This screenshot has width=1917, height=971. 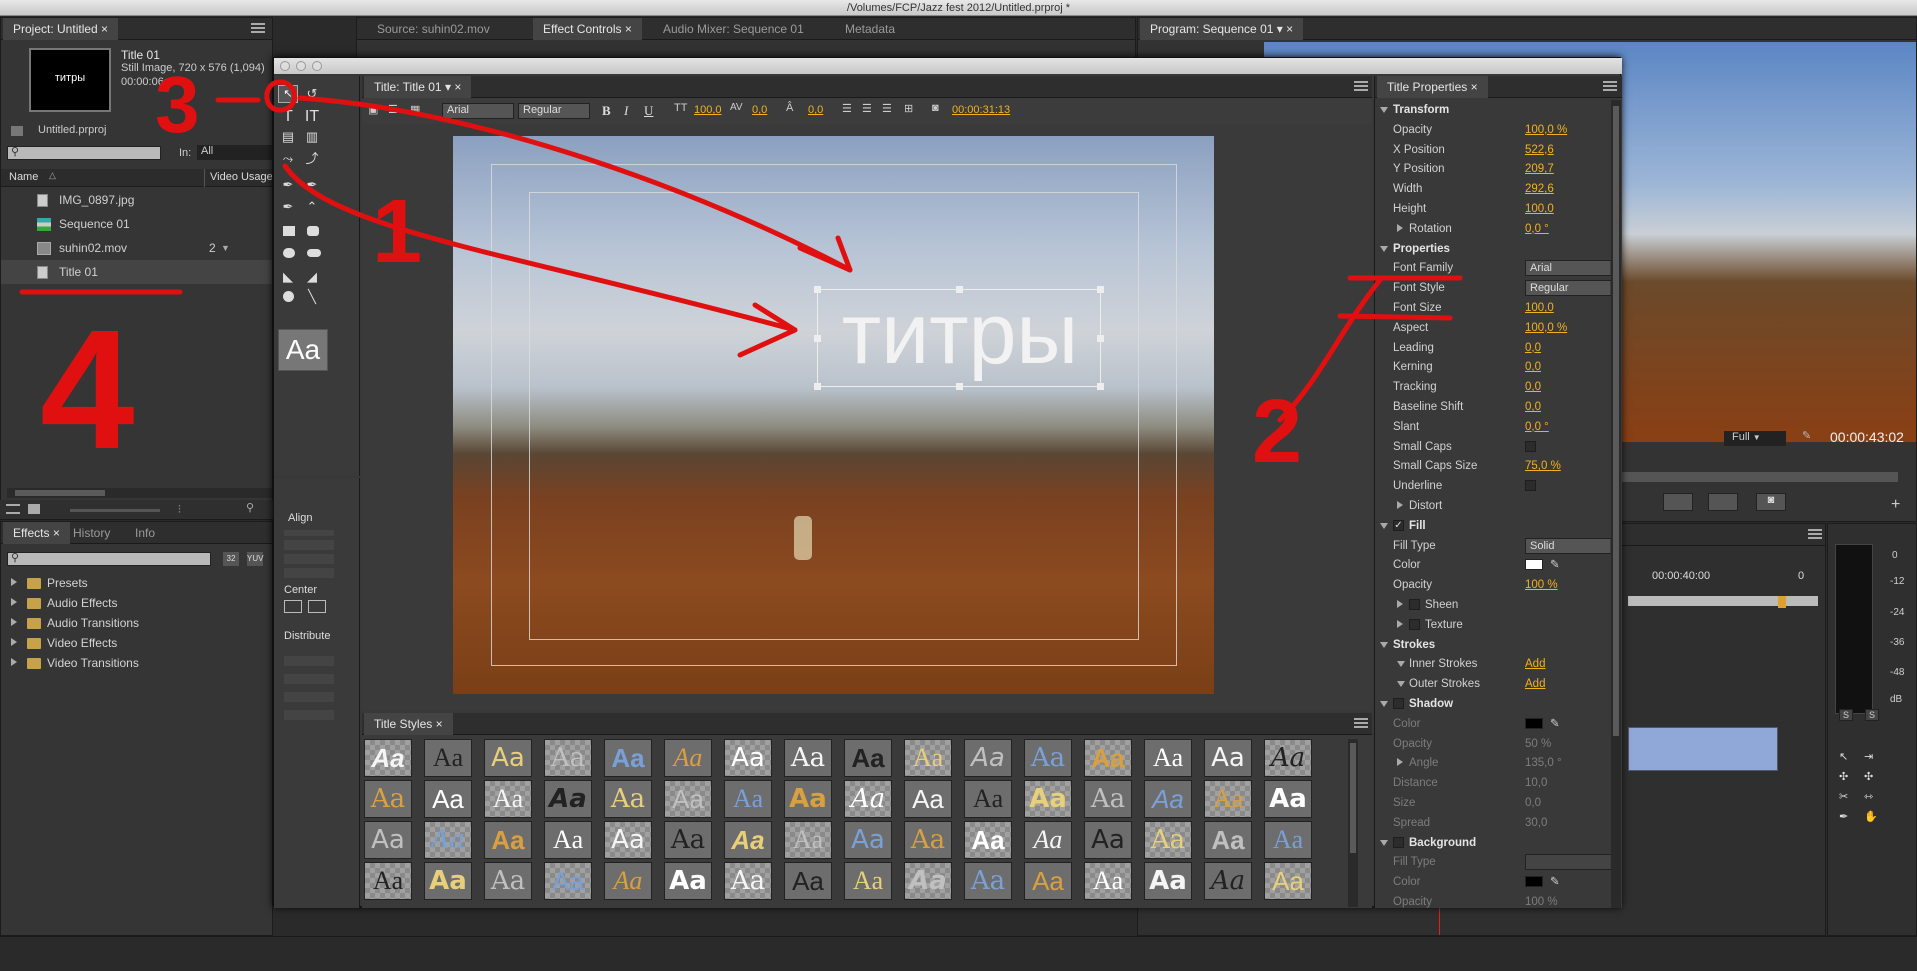 What do you see at coordinates (280, 96) in the screenshot?
I see `annotation-circle` at bounding box center [280, 96].